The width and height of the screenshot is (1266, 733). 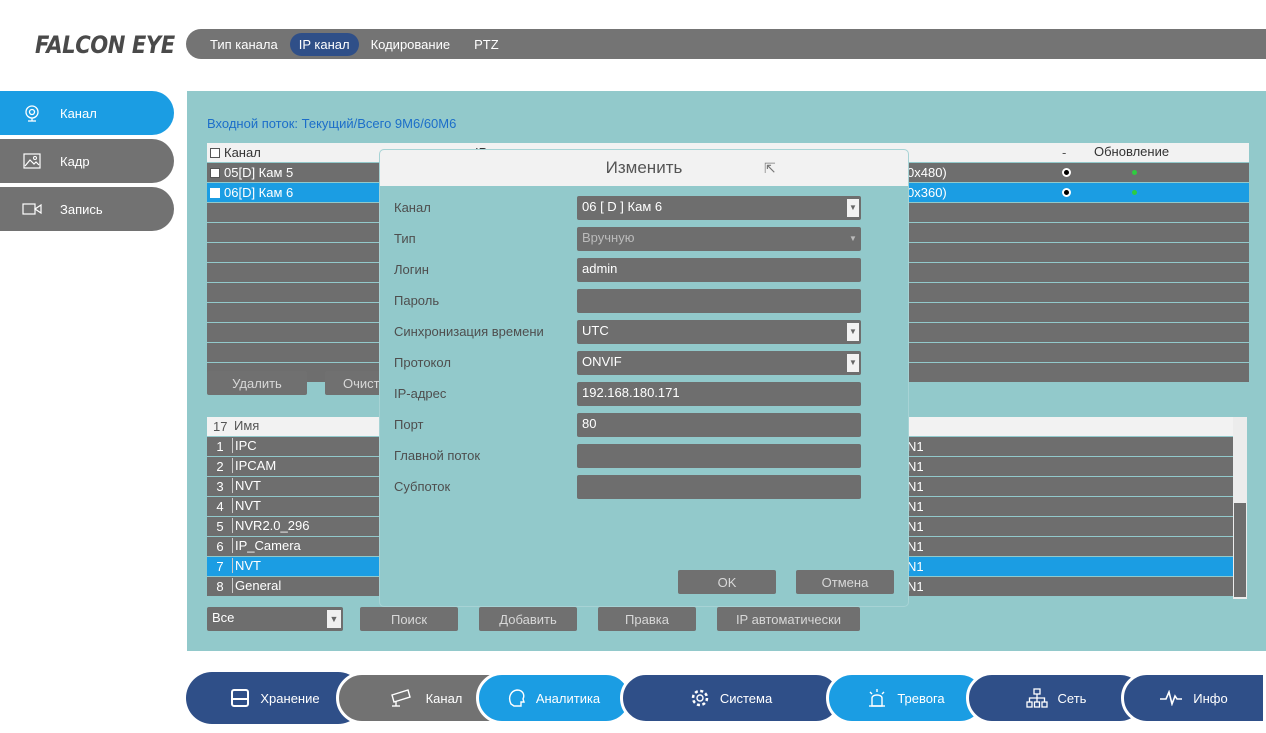 I want to click on nav-analytics: Аналитика, so click(x=554, y=698).